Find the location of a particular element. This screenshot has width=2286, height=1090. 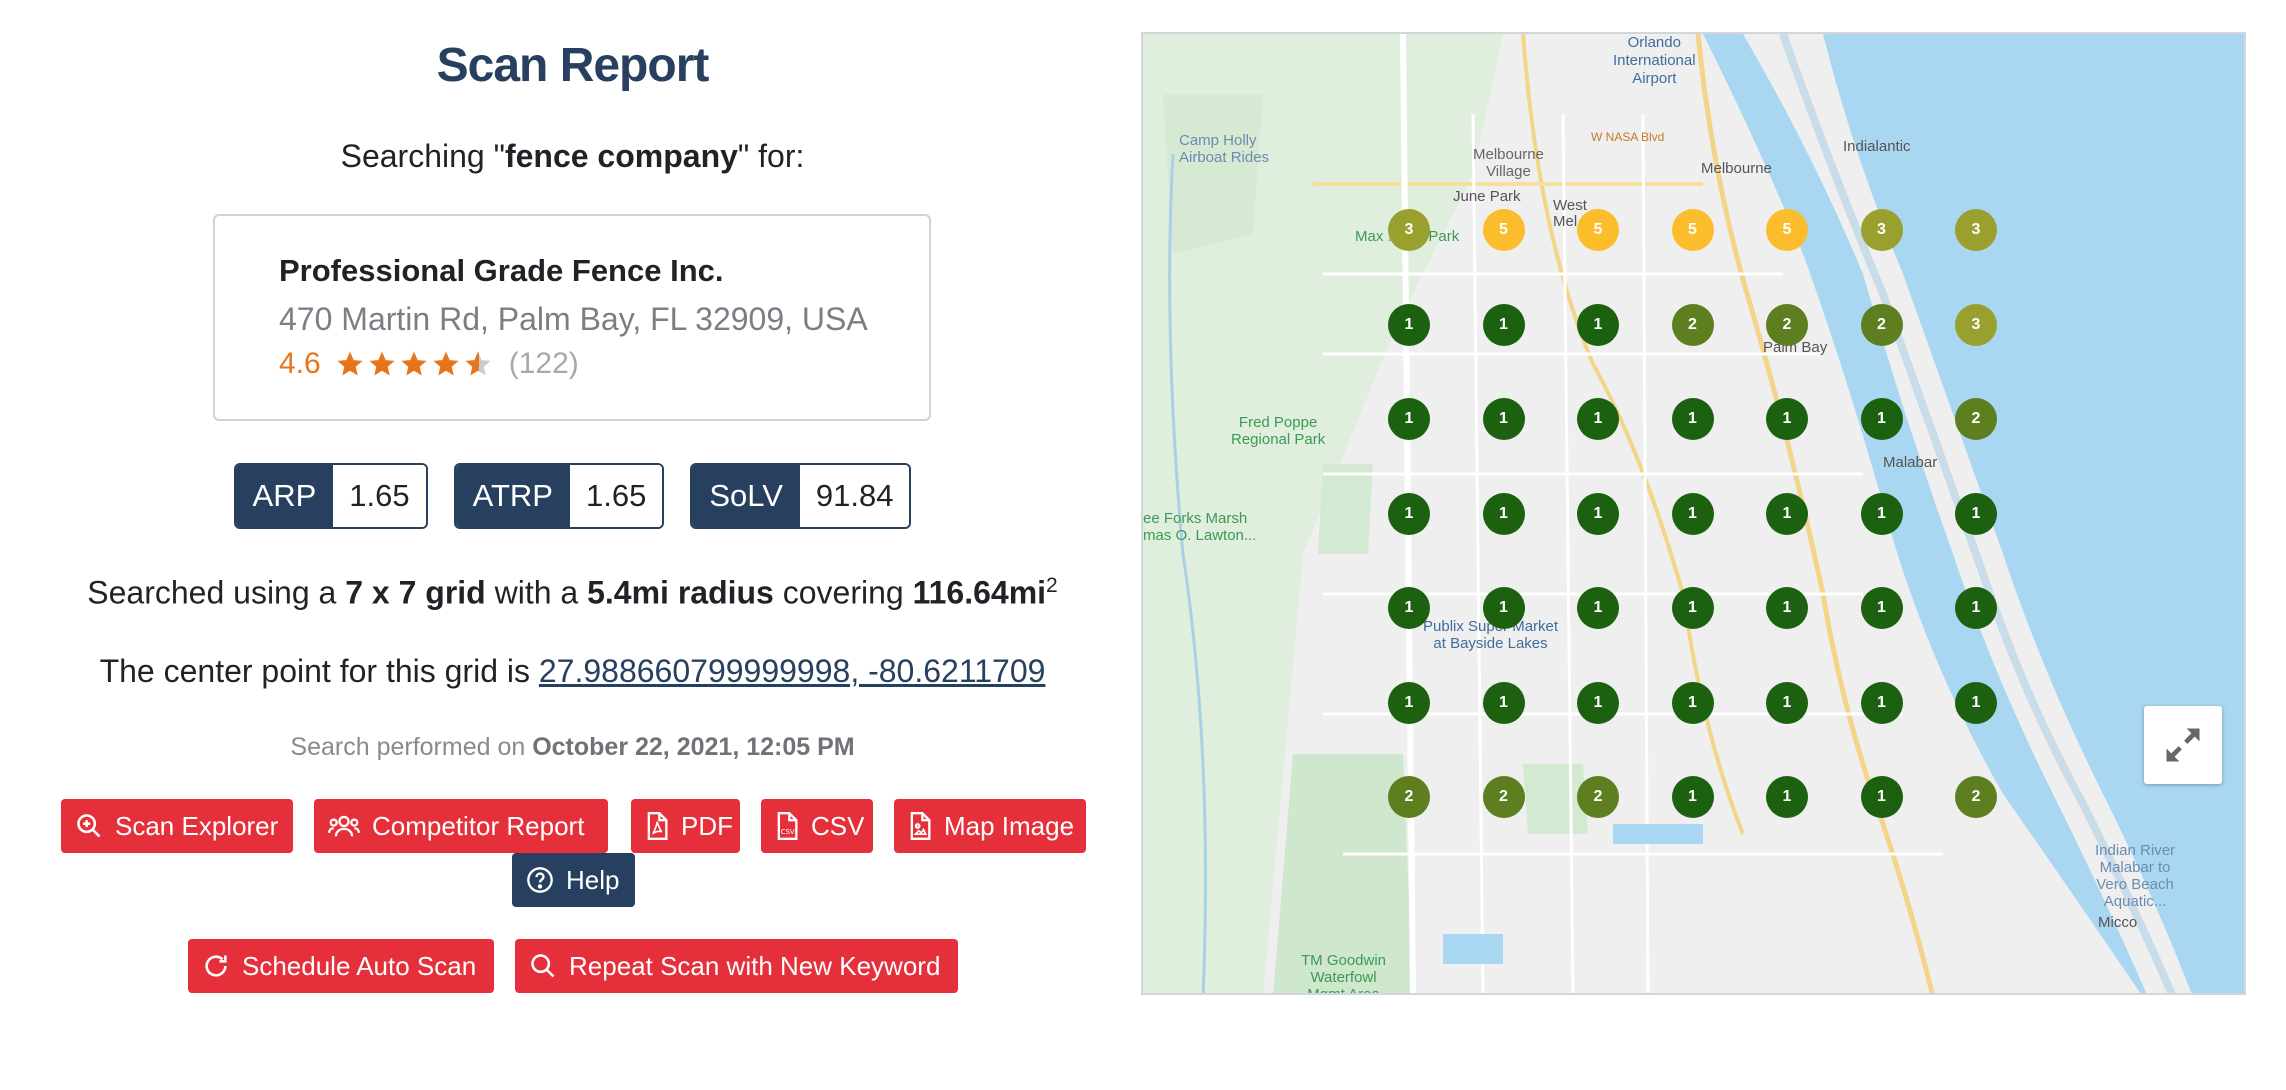

svg-text: CSV is located at coordinates (788, 832).